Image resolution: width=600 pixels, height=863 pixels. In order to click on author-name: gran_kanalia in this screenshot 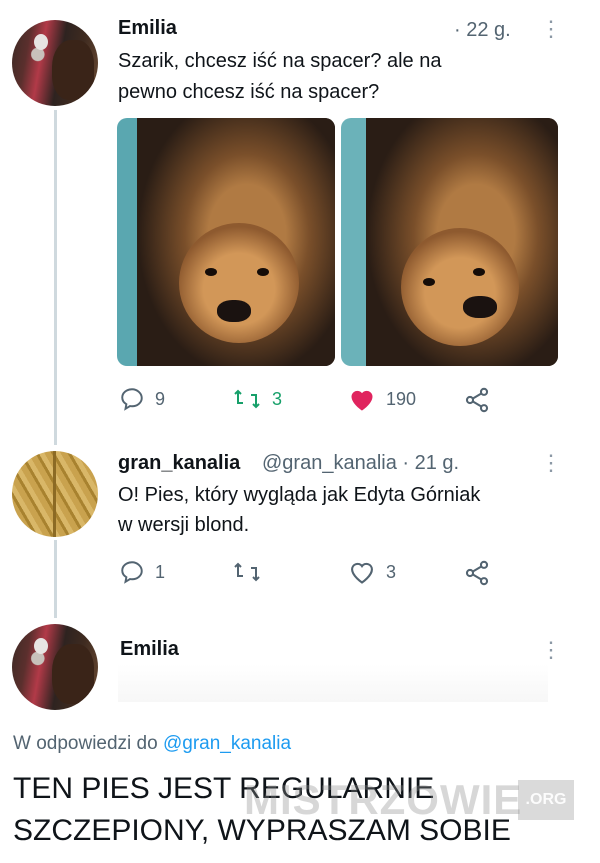, I will do `click(179, 463)`.